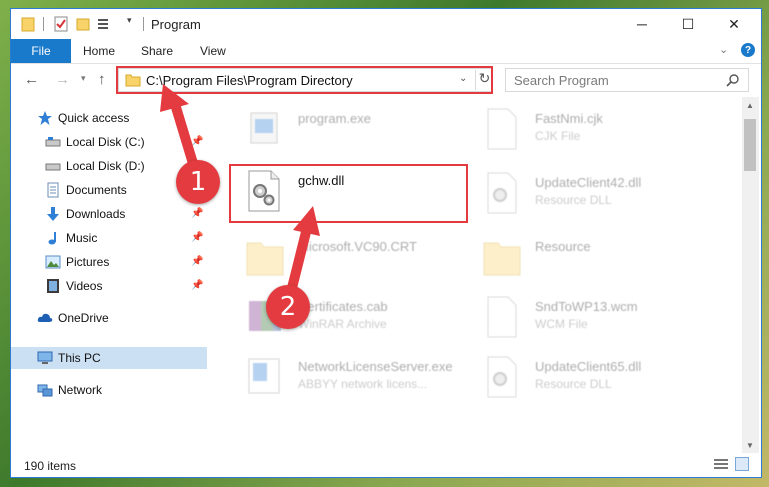 This screenshot has width=769, height=487. I want to click on details-view-icon, so click(721, 464).